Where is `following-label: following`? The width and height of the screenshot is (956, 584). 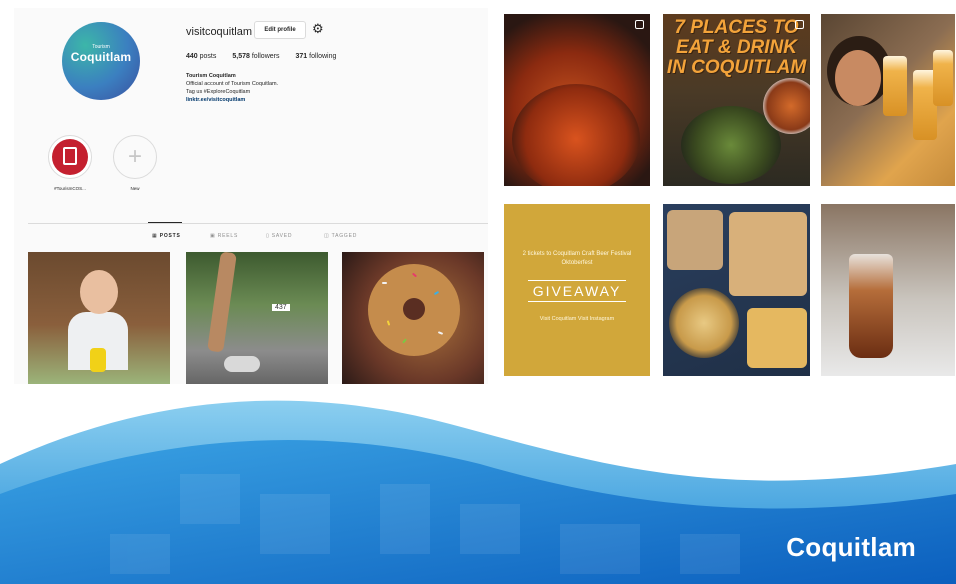 following-label: following is located at coordinates (323, 56).